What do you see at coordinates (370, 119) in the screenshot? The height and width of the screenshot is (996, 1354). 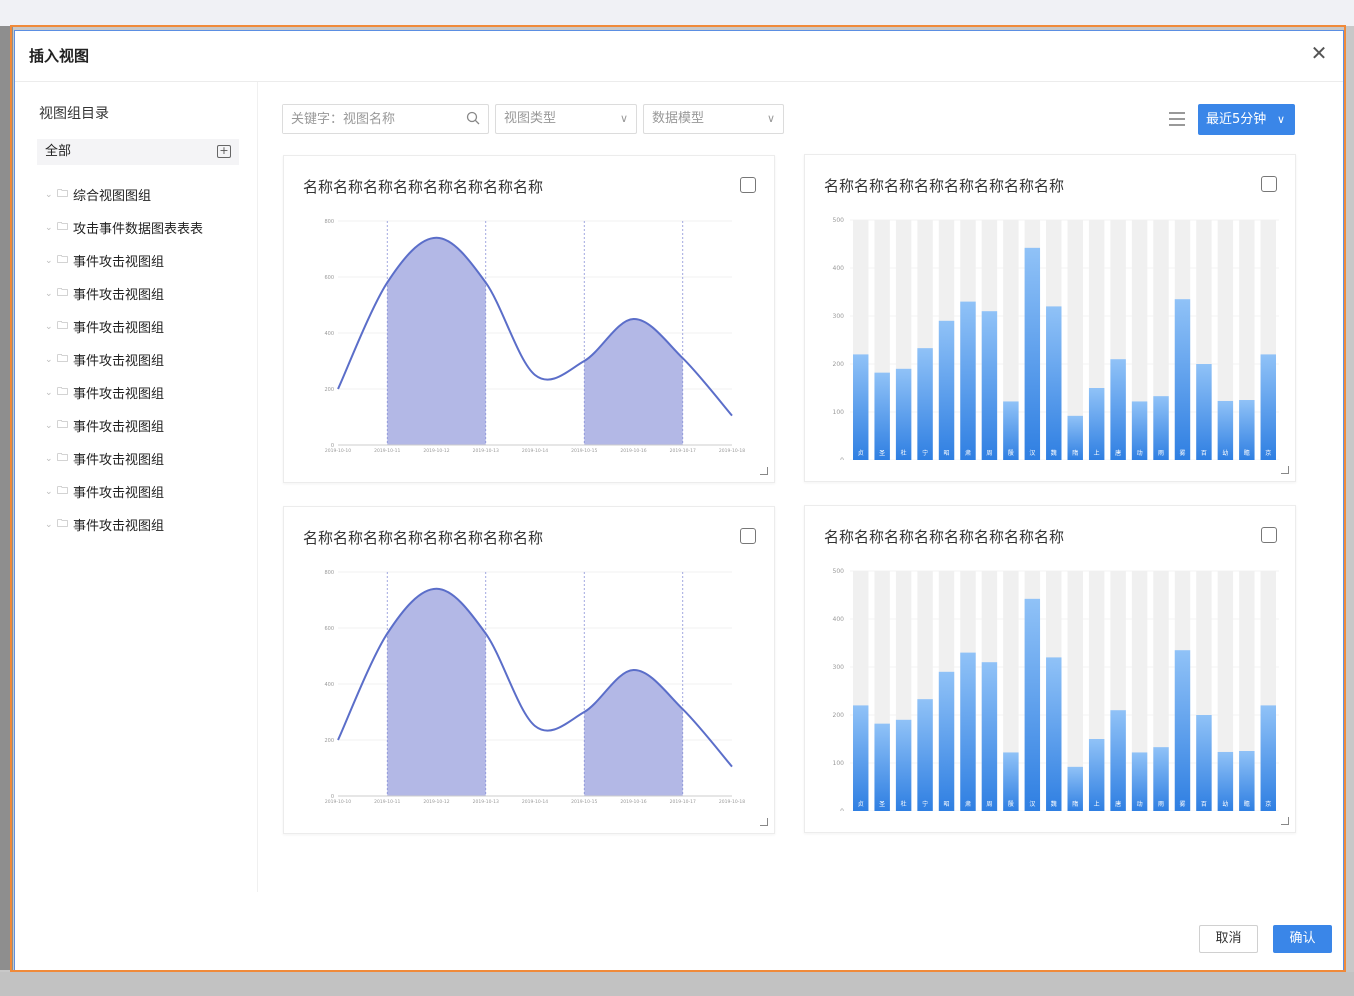 I see `search-input` at bounding box center [370, 119].